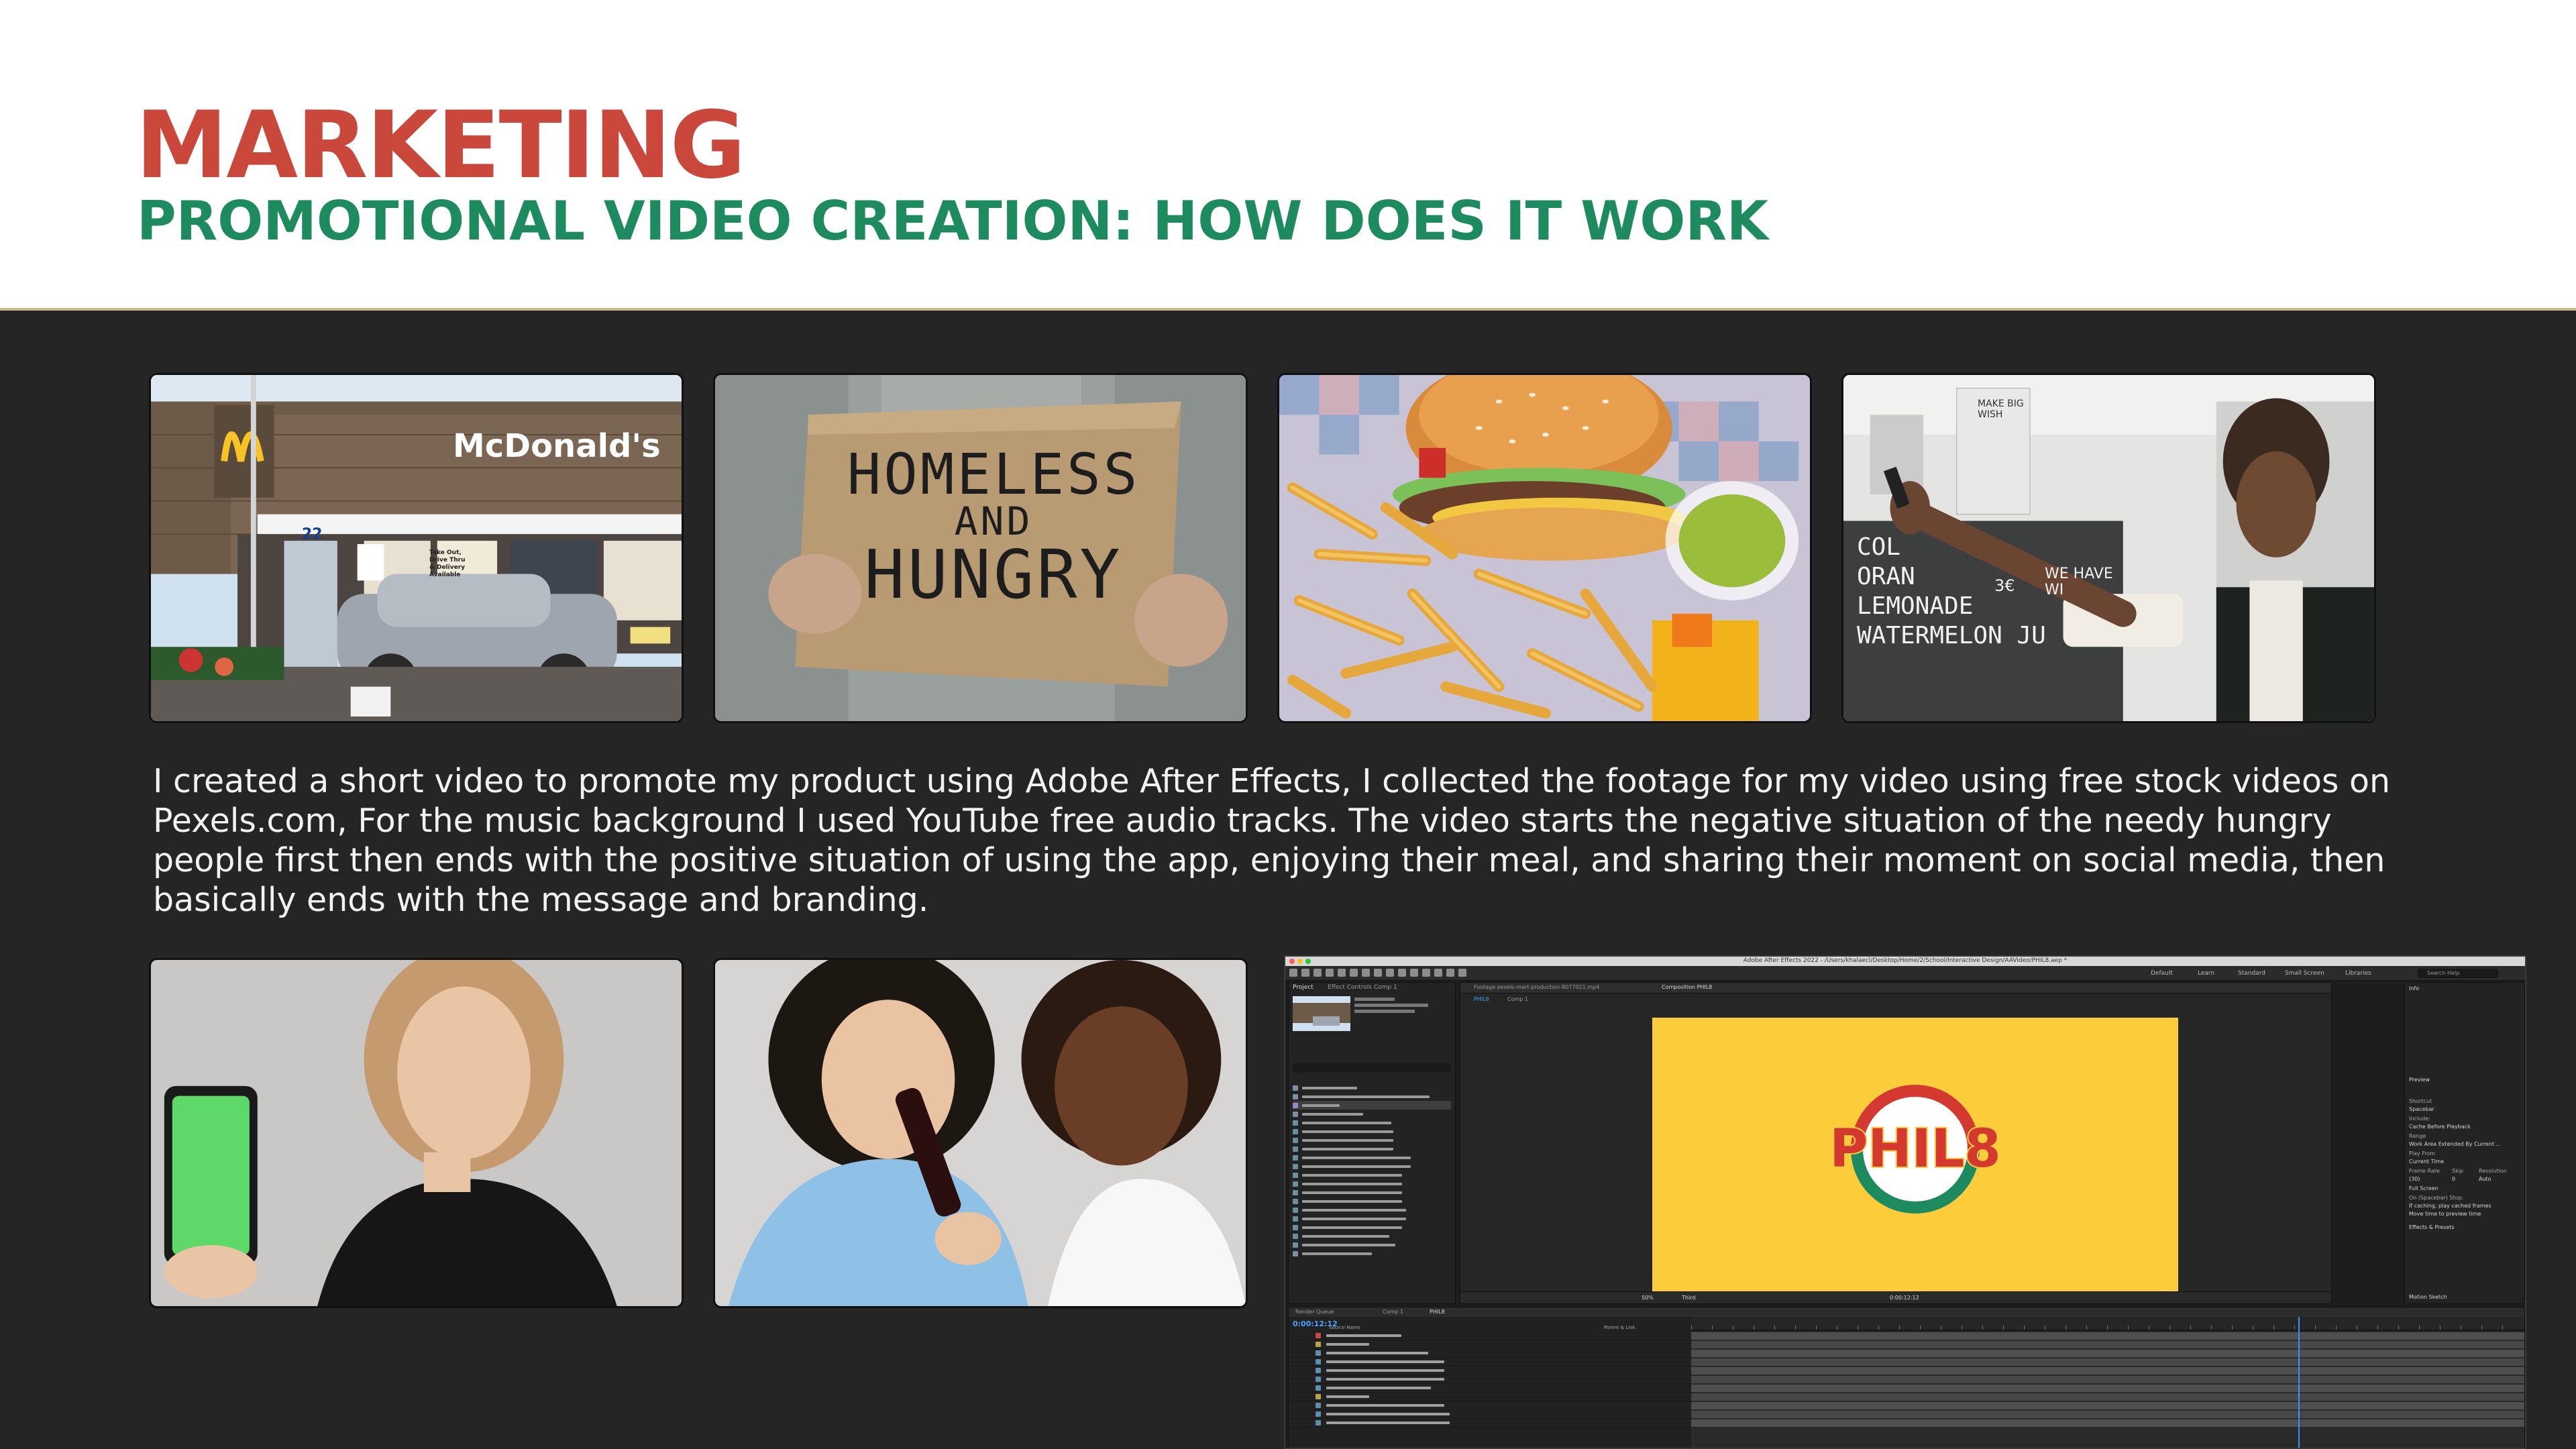 This screenshot has height=1449, width=2576. Describe the element at coordinates (1330, 973) in the screenshot. I see `zoom-tool-icon` at that location.